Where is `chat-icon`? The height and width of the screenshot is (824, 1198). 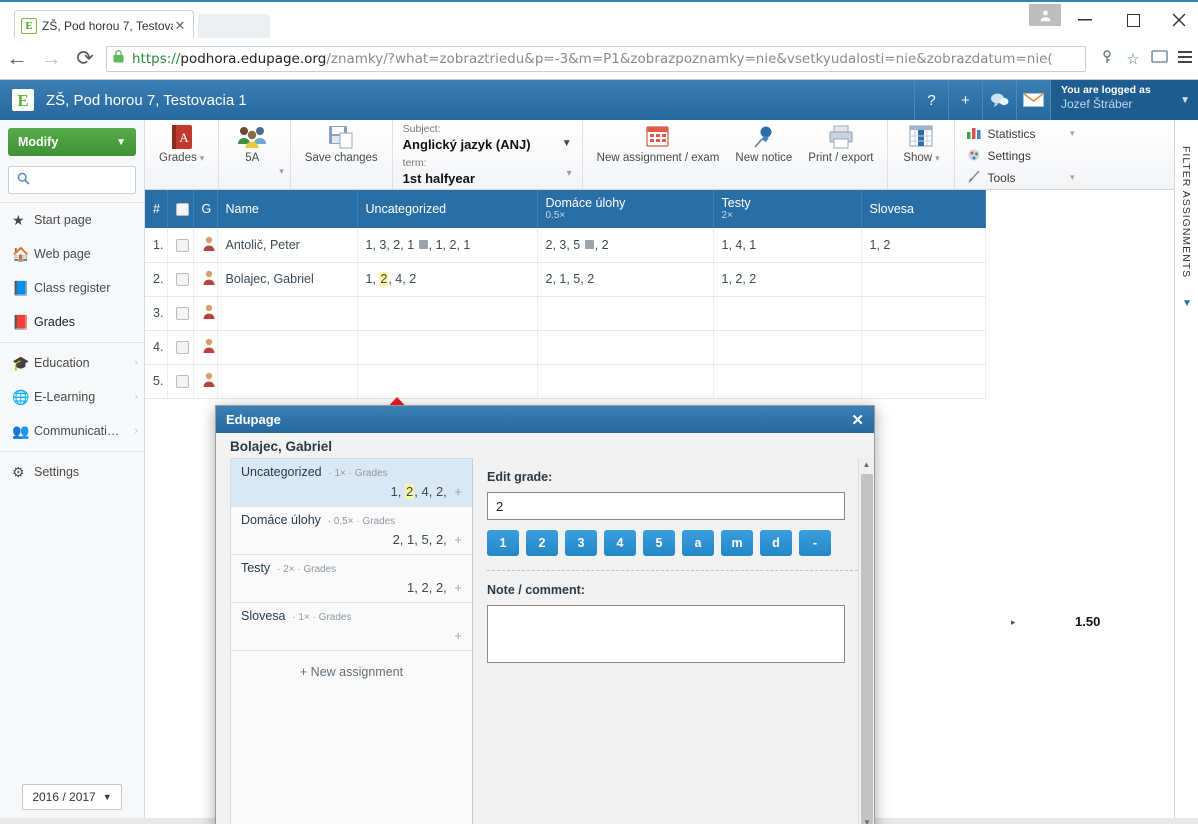
chat-icon is located at coordinates (999, 100).